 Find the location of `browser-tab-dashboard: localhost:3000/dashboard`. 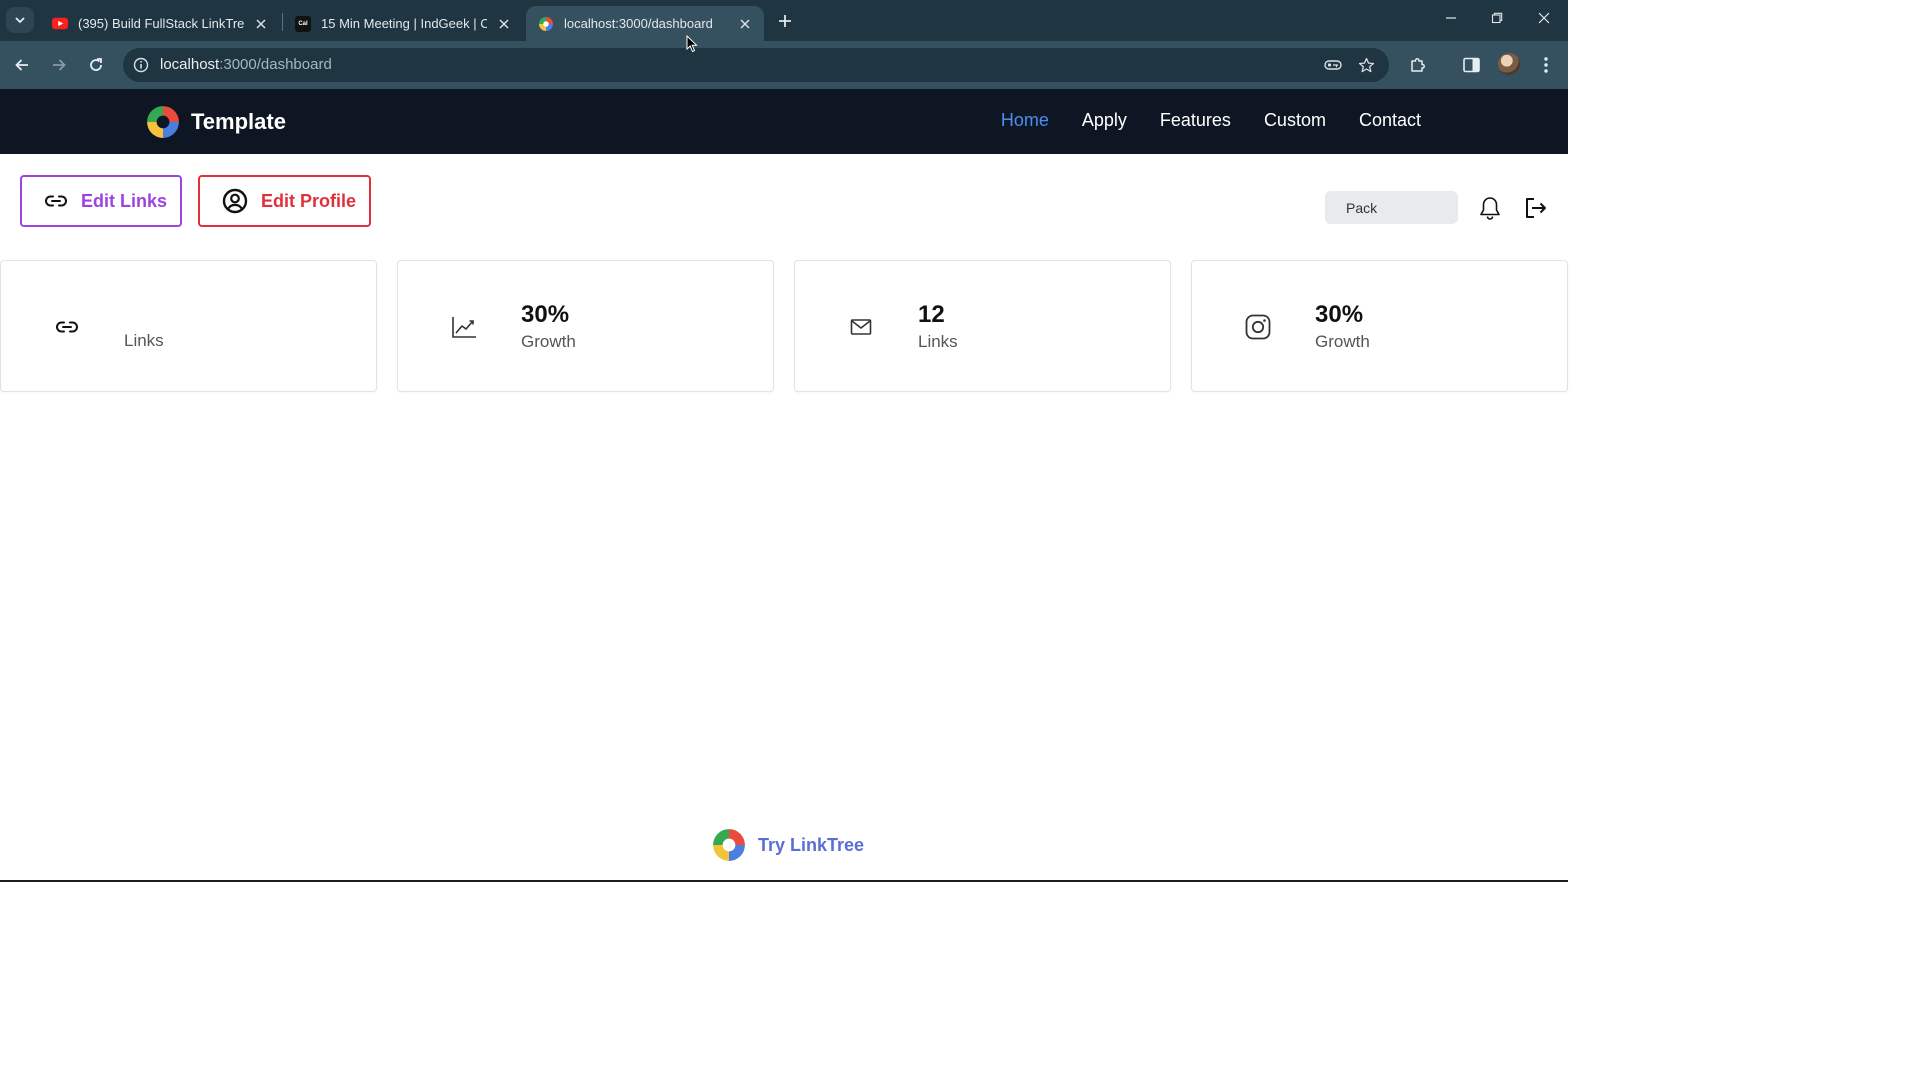

browser-tab-dashboard: localhost:3000/dashboard is located at coordinates (645, 23).